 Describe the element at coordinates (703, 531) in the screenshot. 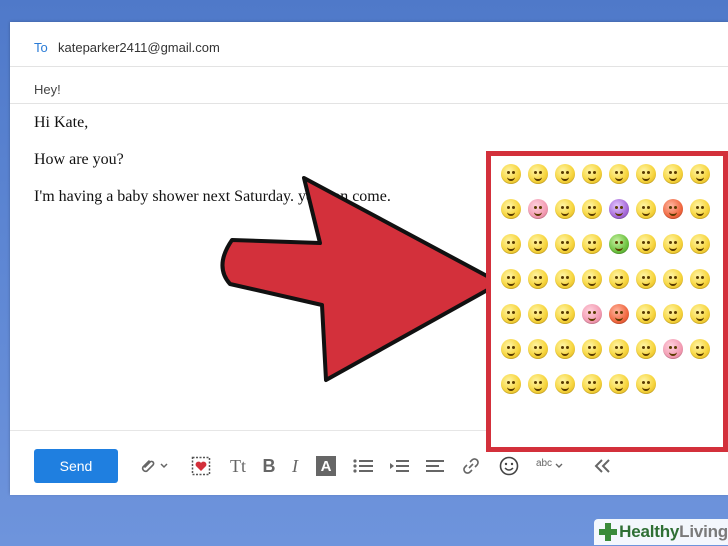

I see `watermark-suffix: Living` at that location.